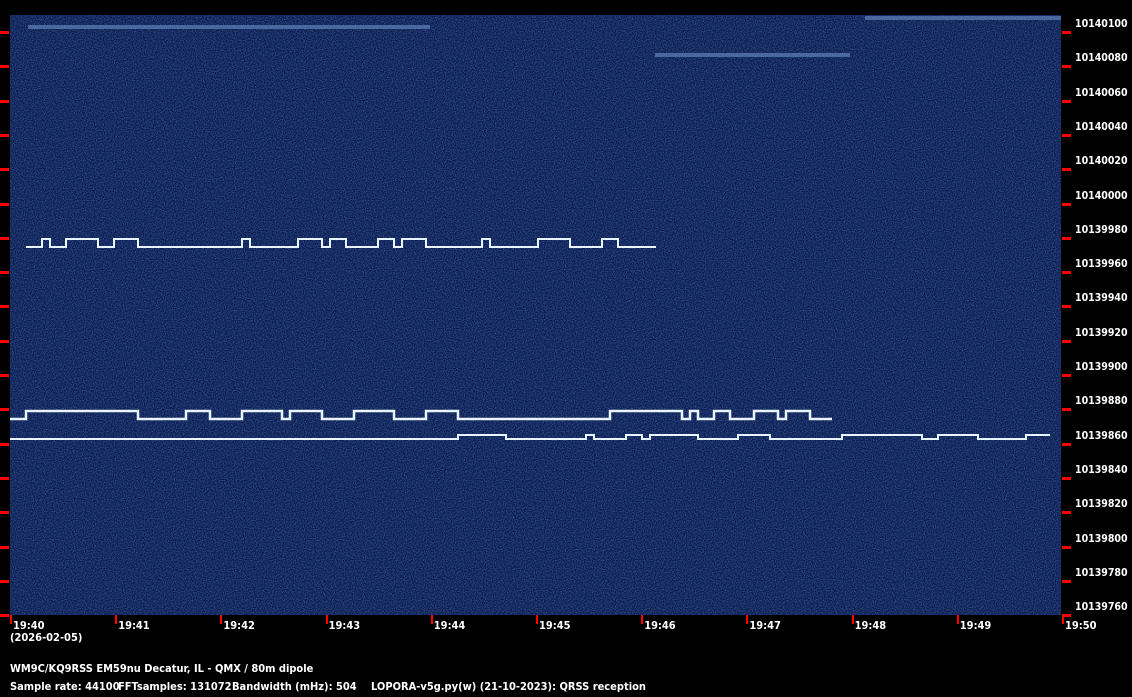  What do you see at coordinates (1101, 24) in the screenshot?
I see `freq-label: 10140100` at bounding box center [1101, 24].